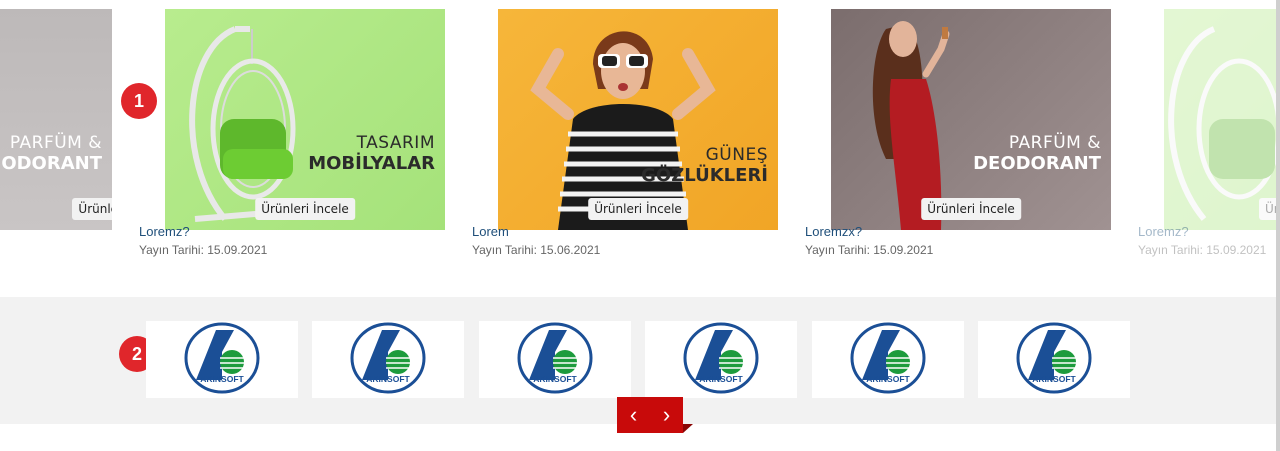 Image resolution: width=1280 pixels, height=451 pixels. I want to click on card-headline: TASARIM MOBİLYALAR, so click(371, 154).